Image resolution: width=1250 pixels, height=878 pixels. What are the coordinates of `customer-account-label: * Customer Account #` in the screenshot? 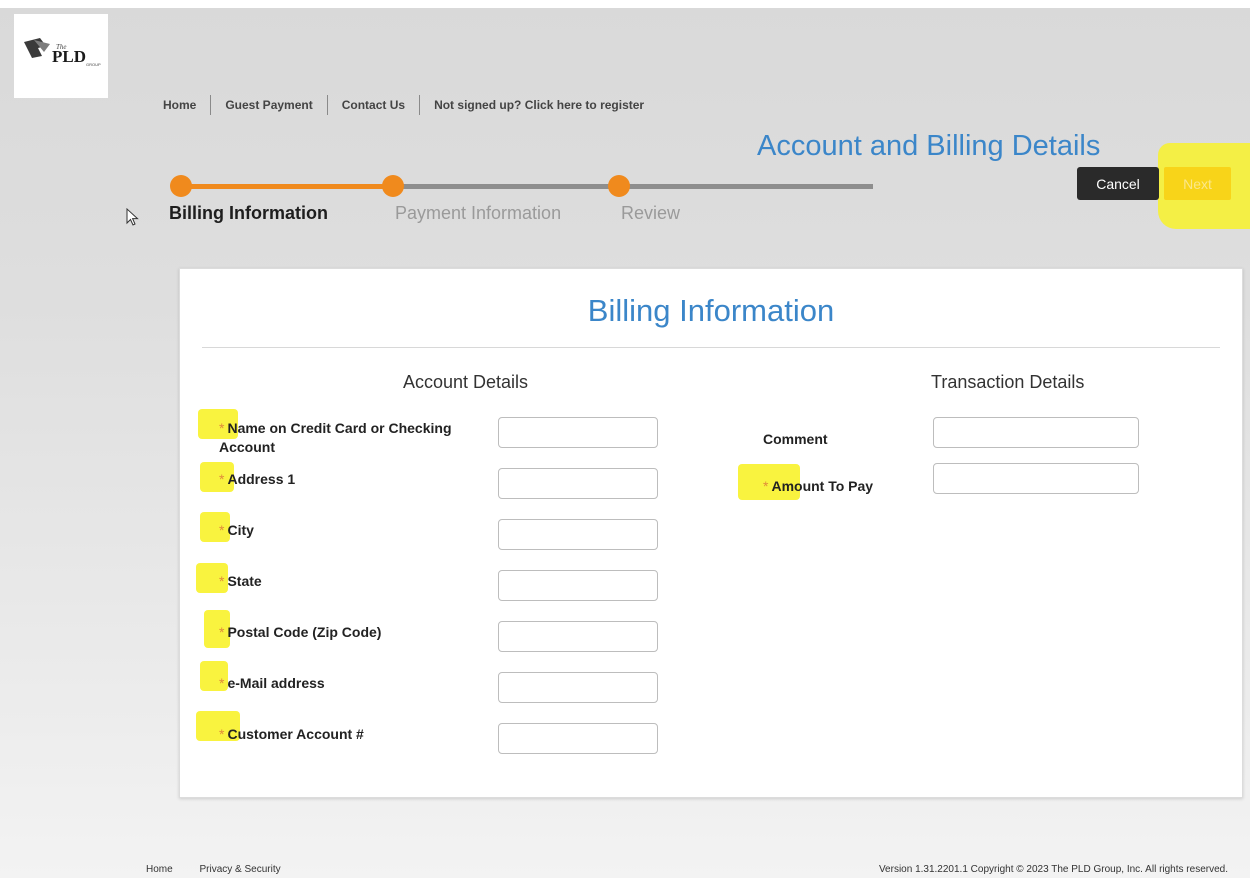 It's located at (291, 734).